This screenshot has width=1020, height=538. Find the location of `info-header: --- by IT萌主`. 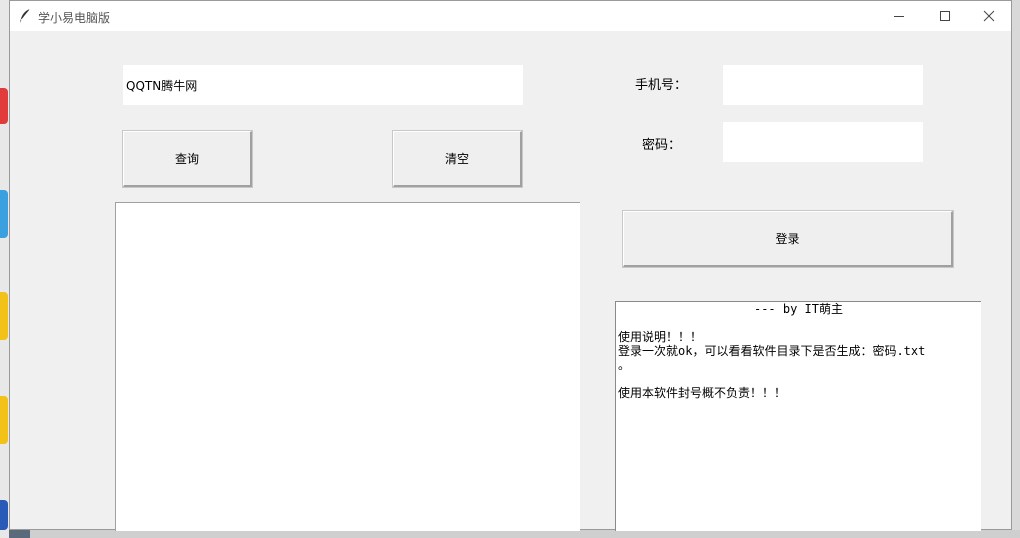

info-header: --- by IT萌主 is located at coordinates (798, 309).